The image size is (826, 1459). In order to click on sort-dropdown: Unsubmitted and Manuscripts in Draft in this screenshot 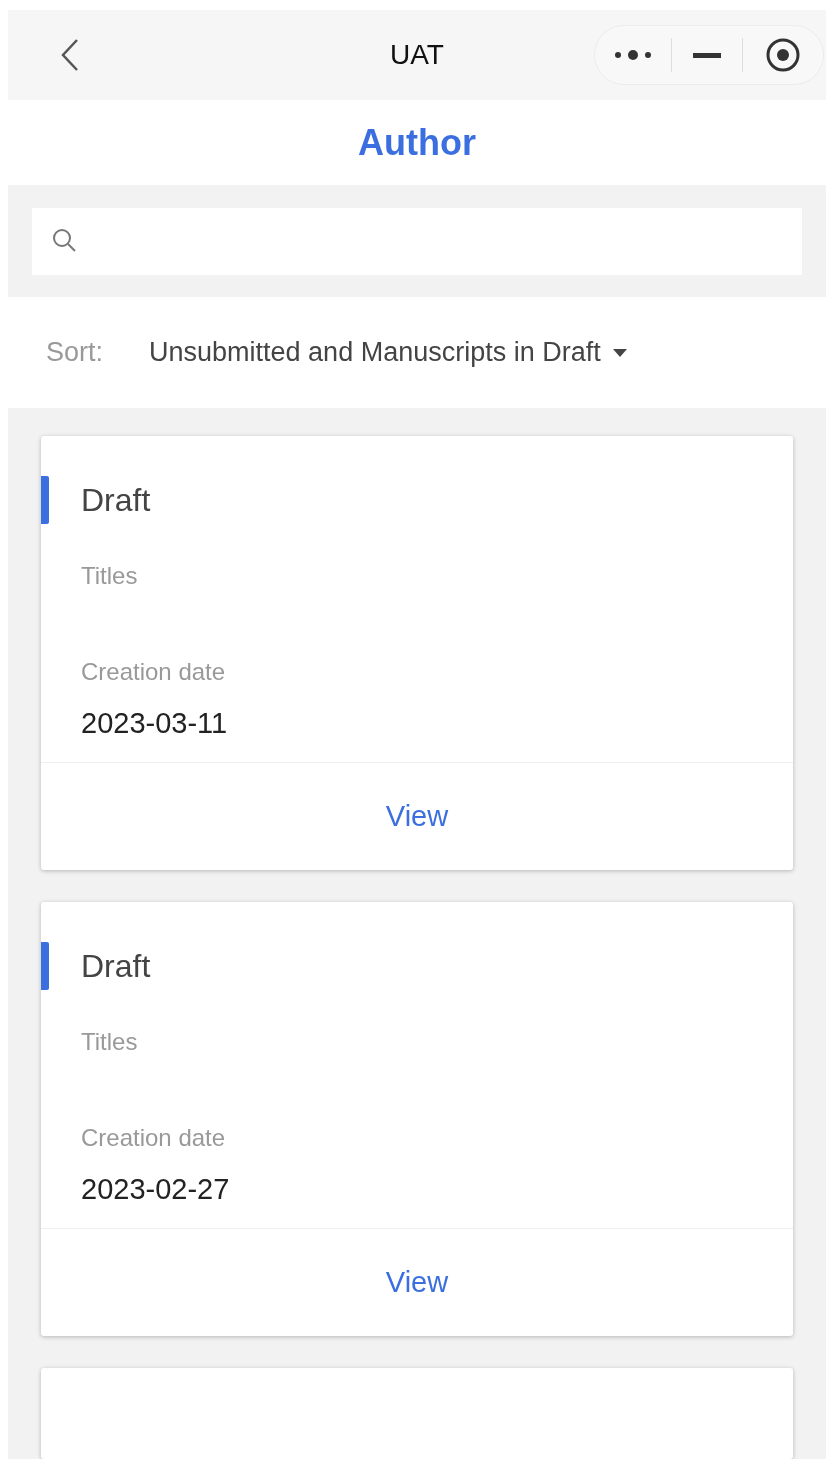, I will do `click(388, 352)`.